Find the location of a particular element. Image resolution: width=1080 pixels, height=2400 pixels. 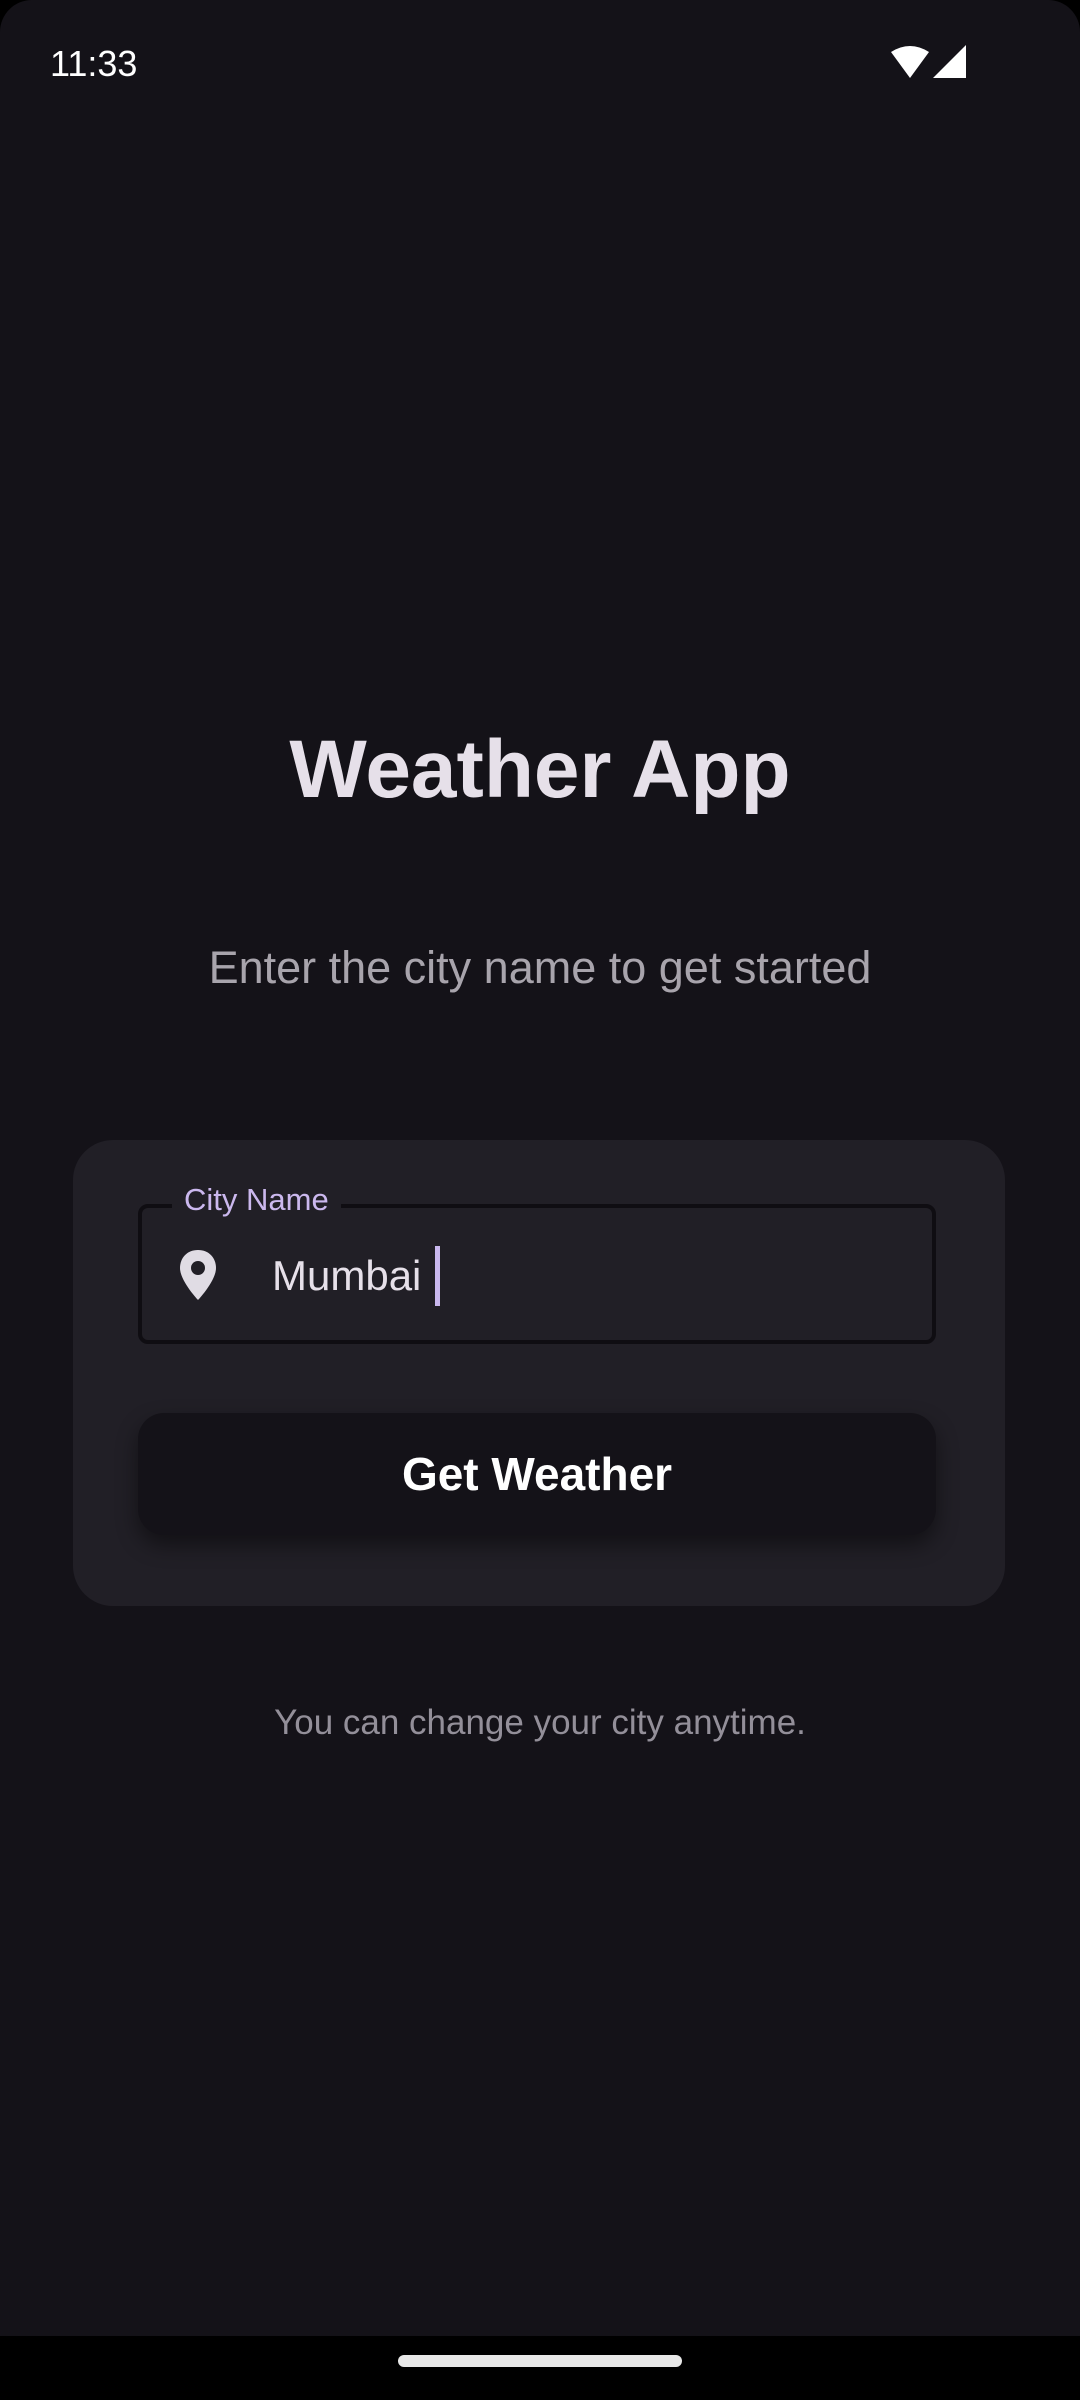

city-name-value: Mumbai is located at coordinates (347, 1275).